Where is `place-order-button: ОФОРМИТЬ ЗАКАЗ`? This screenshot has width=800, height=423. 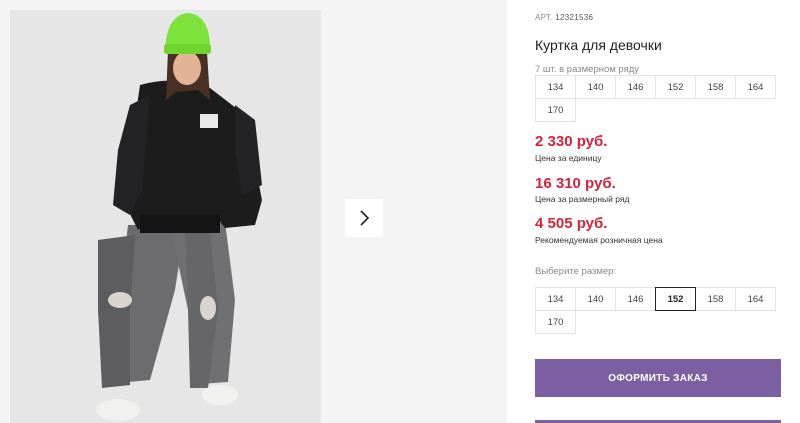
place-order-button: ОФОРМИТЬ ЗАКАЗ is located at coordinates (658, 378).